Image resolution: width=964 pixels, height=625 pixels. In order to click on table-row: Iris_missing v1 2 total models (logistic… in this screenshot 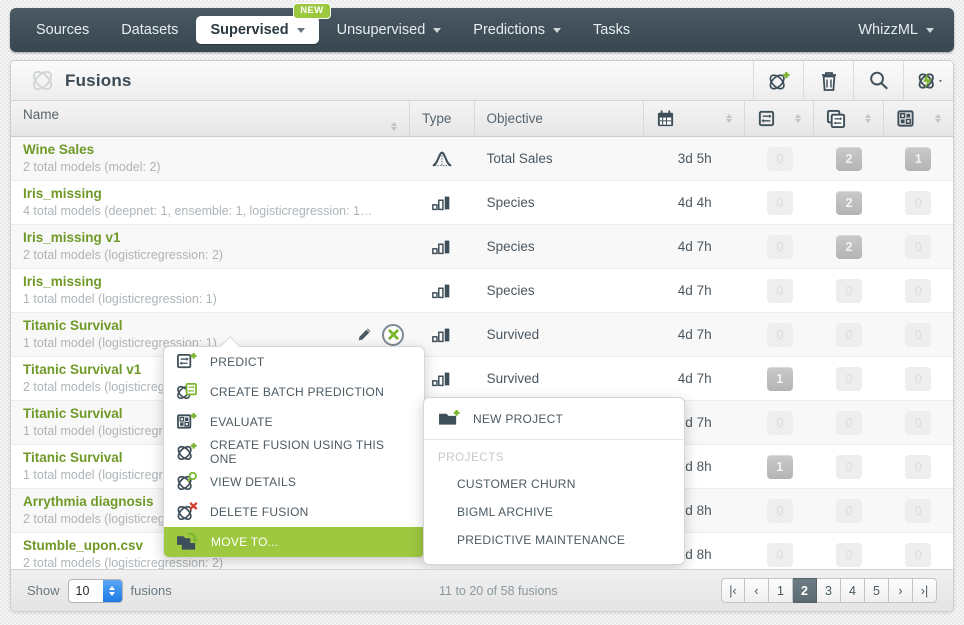, I will do `click(482, 247)`.